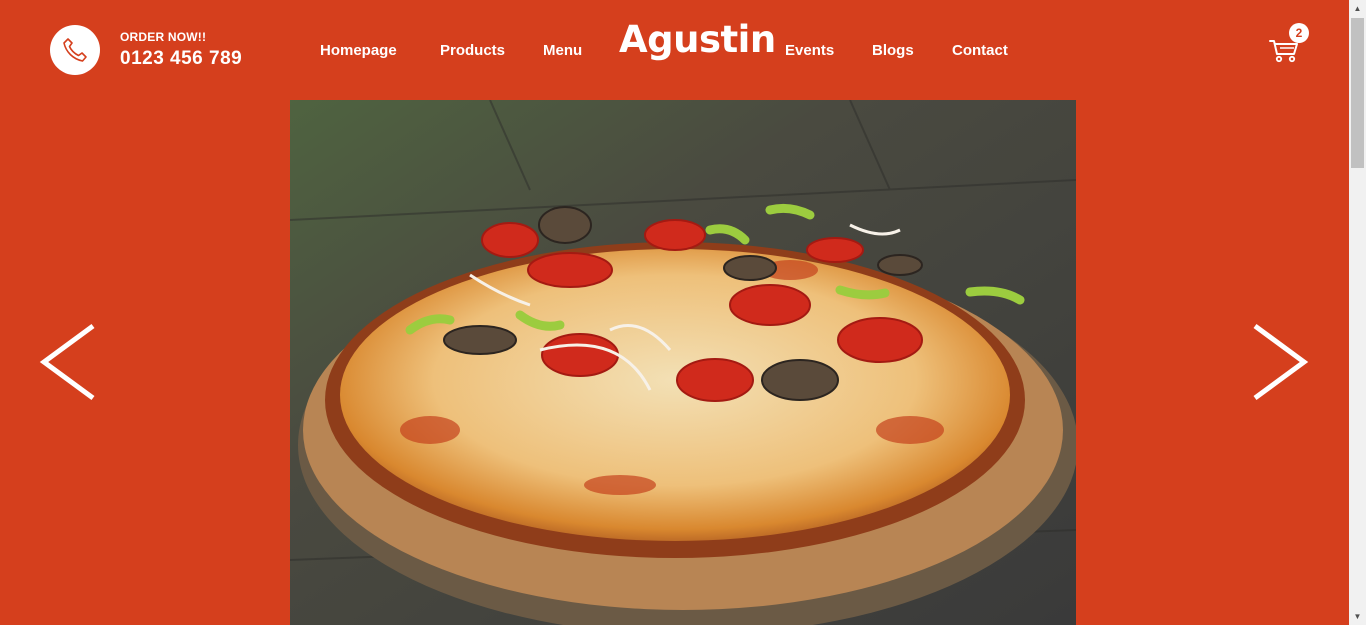  What do you see at coordinates (980, 50) in the screenshot?
I see `nav-contact: Contact` at bounding box center [980, 50].